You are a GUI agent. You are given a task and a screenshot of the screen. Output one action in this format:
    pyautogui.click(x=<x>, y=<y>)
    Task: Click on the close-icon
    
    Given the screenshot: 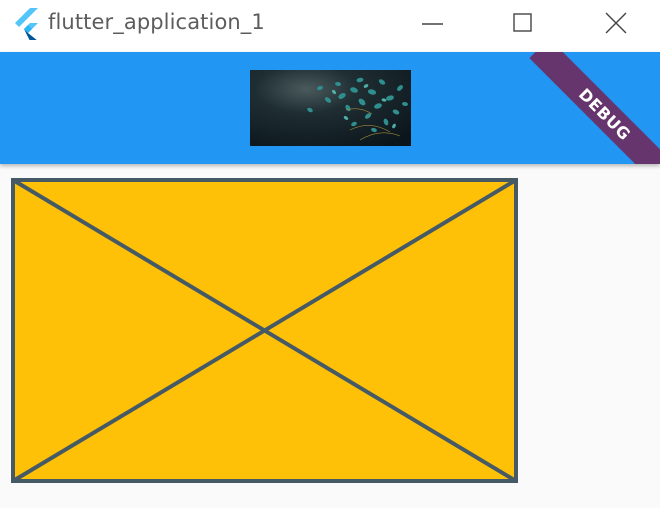 What is the action you would take?
    pyautogui.click(x=616, y=23)
    